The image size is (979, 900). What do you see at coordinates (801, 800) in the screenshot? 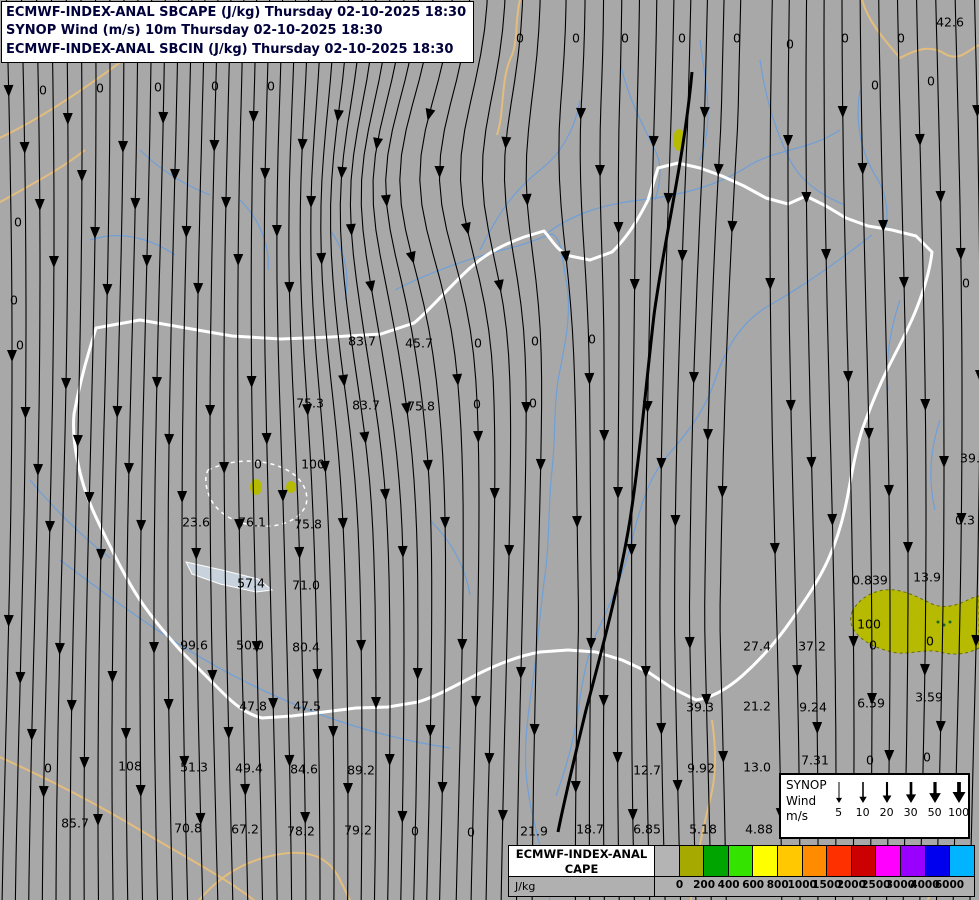
I see `wind-legend-subtitle: Wind` at bounding box center [801, 800].